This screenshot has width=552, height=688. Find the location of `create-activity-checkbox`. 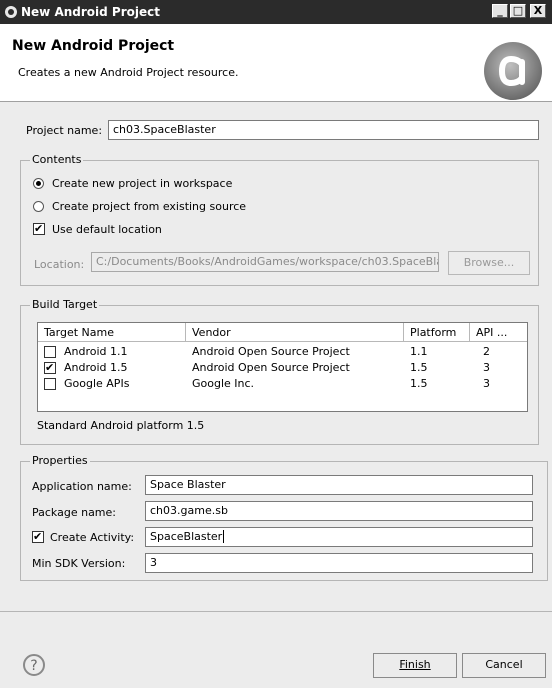

create-activity-checkbox is located at coordinates (38, 537).